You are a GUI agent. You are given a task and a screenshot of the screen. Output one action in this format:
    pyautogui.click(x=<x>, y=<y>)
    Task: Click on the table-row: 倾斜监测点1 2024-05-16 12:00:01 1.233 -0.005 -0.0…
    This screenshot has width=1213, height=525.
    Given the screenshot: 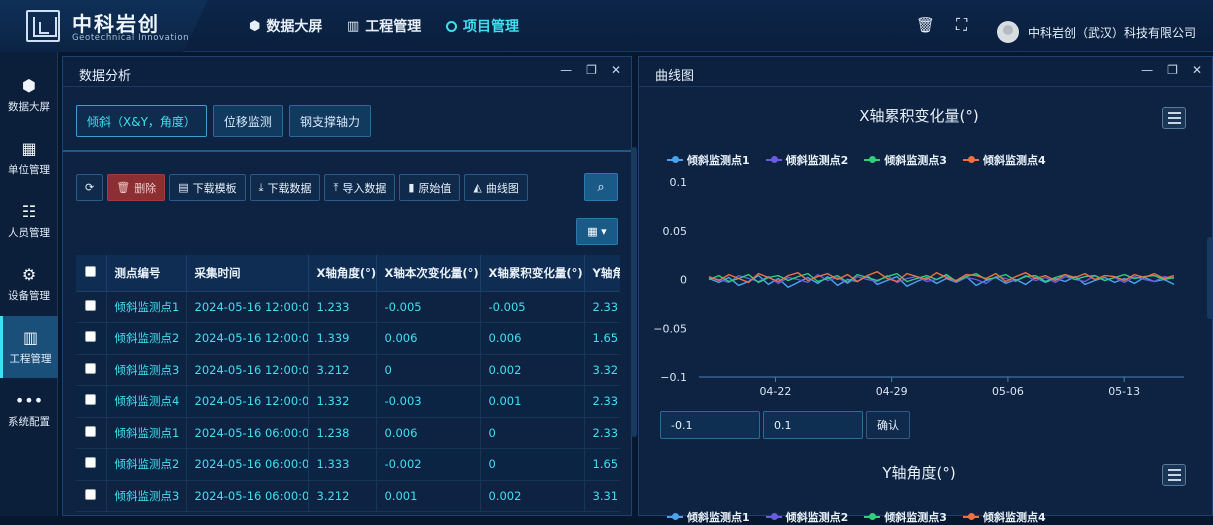 What is the action you would take?
    pyautogui.click(x=348, y=307)
    